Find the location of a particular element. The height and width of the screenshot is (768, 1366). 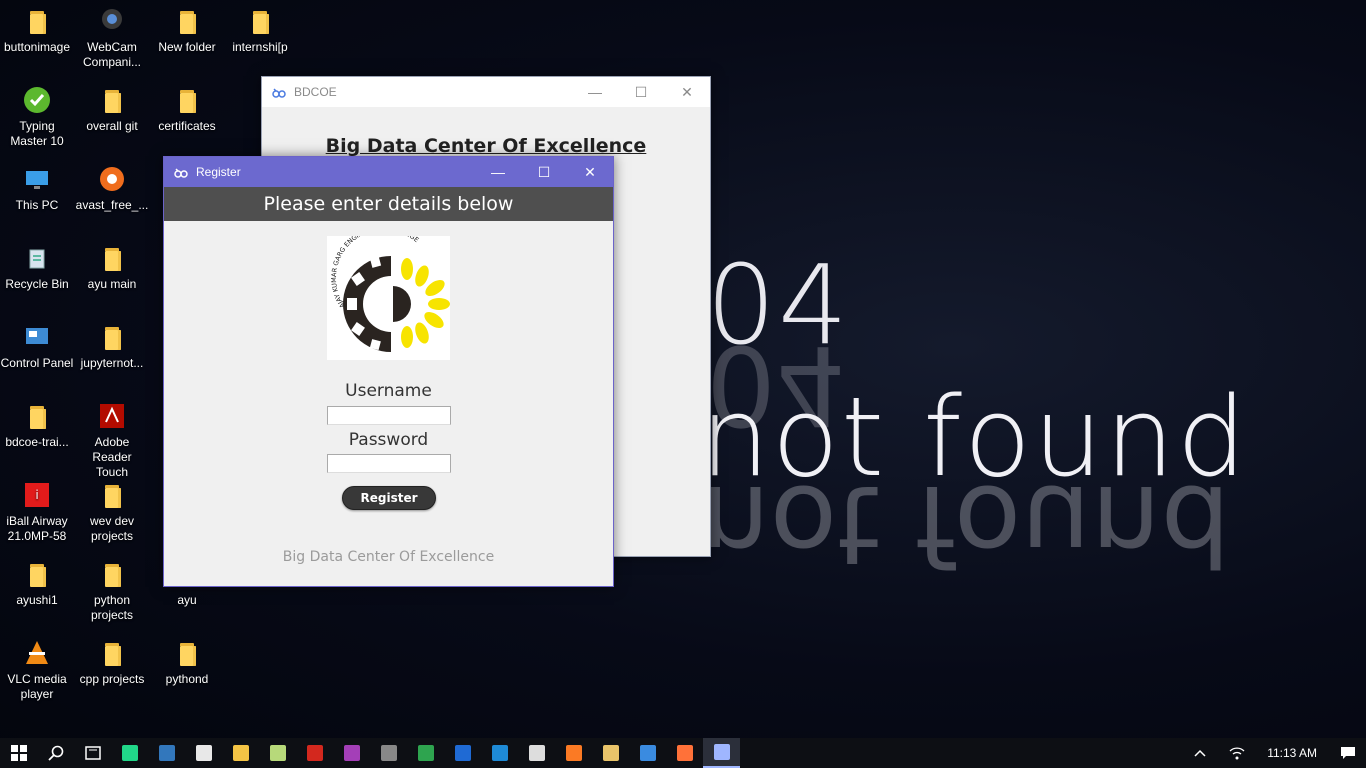

search-button is located at coordinates (55, 753).